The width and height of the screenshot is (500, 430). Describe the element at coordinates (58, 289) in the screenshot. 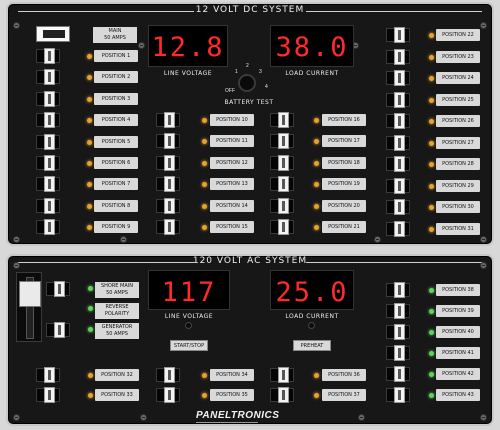

I see `shore-main-breaker` at that location.